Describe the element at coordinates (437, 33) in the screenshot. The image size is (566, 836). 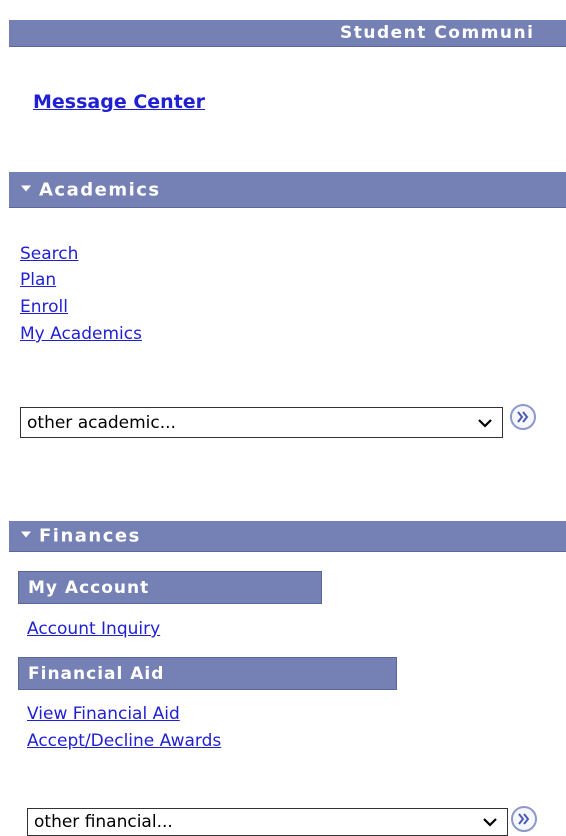
I see `header-title: Student Communi` at that location.